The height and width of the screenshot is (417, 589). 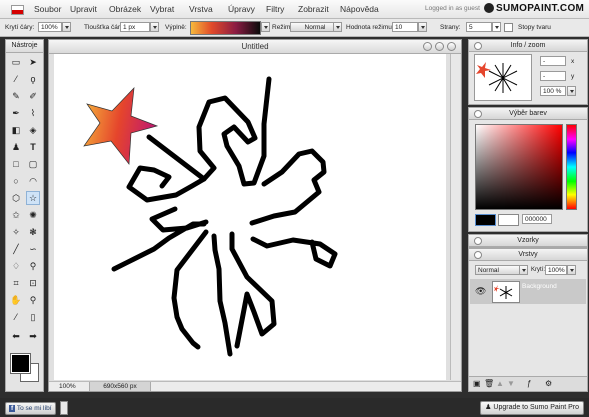 What do you see at coordinates (548, 383) in the screenshot?
I see `layer-settings-icon: ⚙` at bounding box center [548, 383].